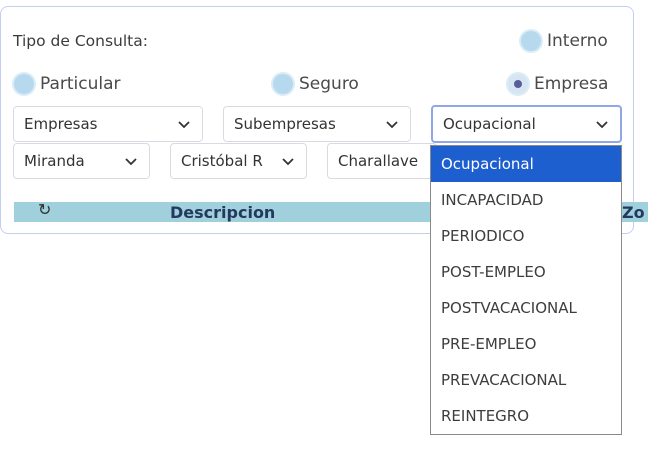  Describe the element at coordinates (577, 41) in the screenshot. I see `radio-interno-label: Interno` at that location.